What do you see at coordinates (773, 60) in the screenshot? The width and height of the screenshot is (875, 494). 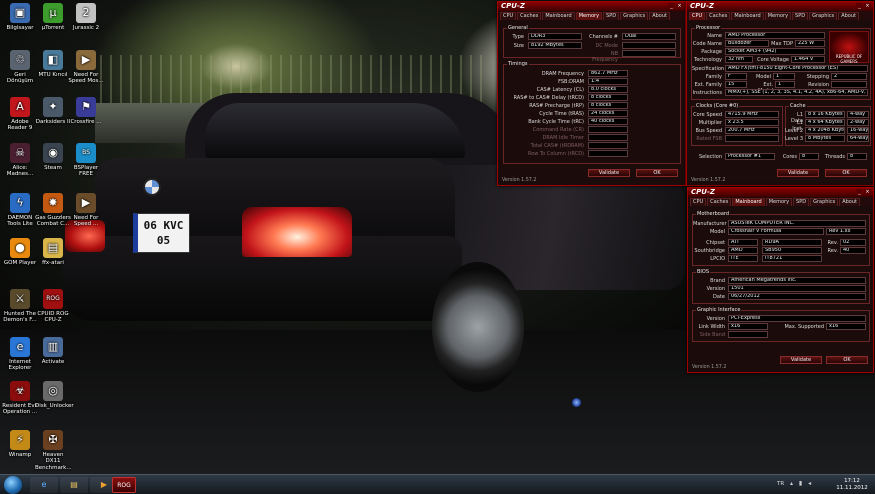 I see `core-voltage-label: Core Voltage` at bounding box center [773, 60].